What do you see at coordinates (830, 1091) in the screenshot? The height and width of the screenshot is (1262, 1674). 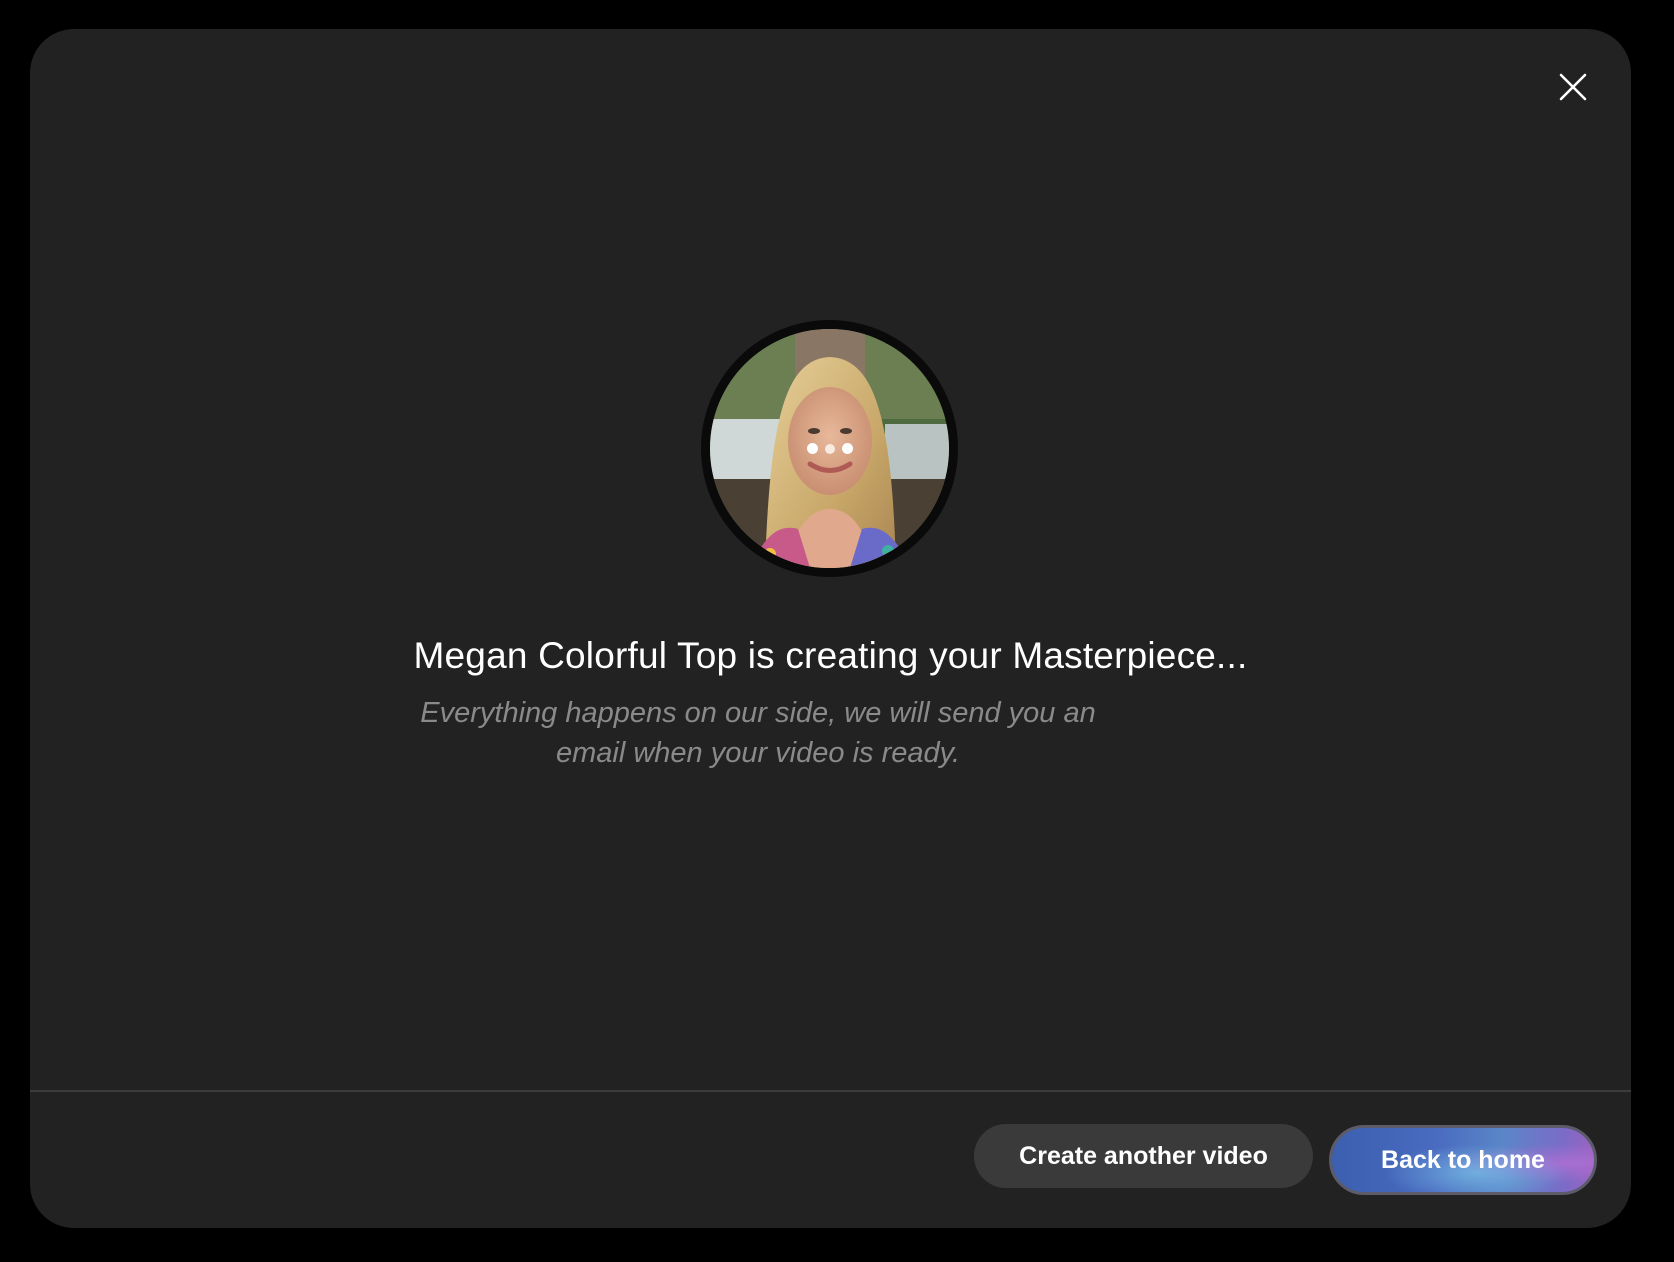 I see `footer-divider` at bounding box center [830, 1091].